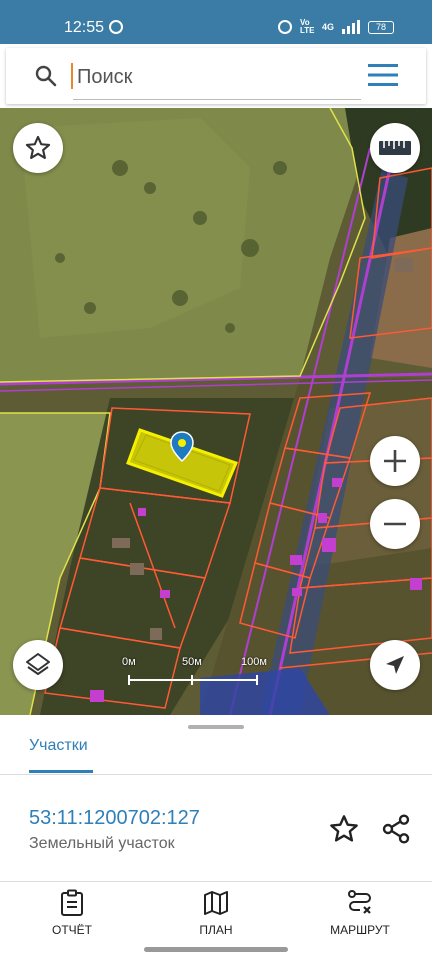 Image resolution: width=432 pixels, height=960 pixels. Describe the element at coordinates (360, 930) in the screenshot. I see `route-label: МАРШРУТ` at that location.